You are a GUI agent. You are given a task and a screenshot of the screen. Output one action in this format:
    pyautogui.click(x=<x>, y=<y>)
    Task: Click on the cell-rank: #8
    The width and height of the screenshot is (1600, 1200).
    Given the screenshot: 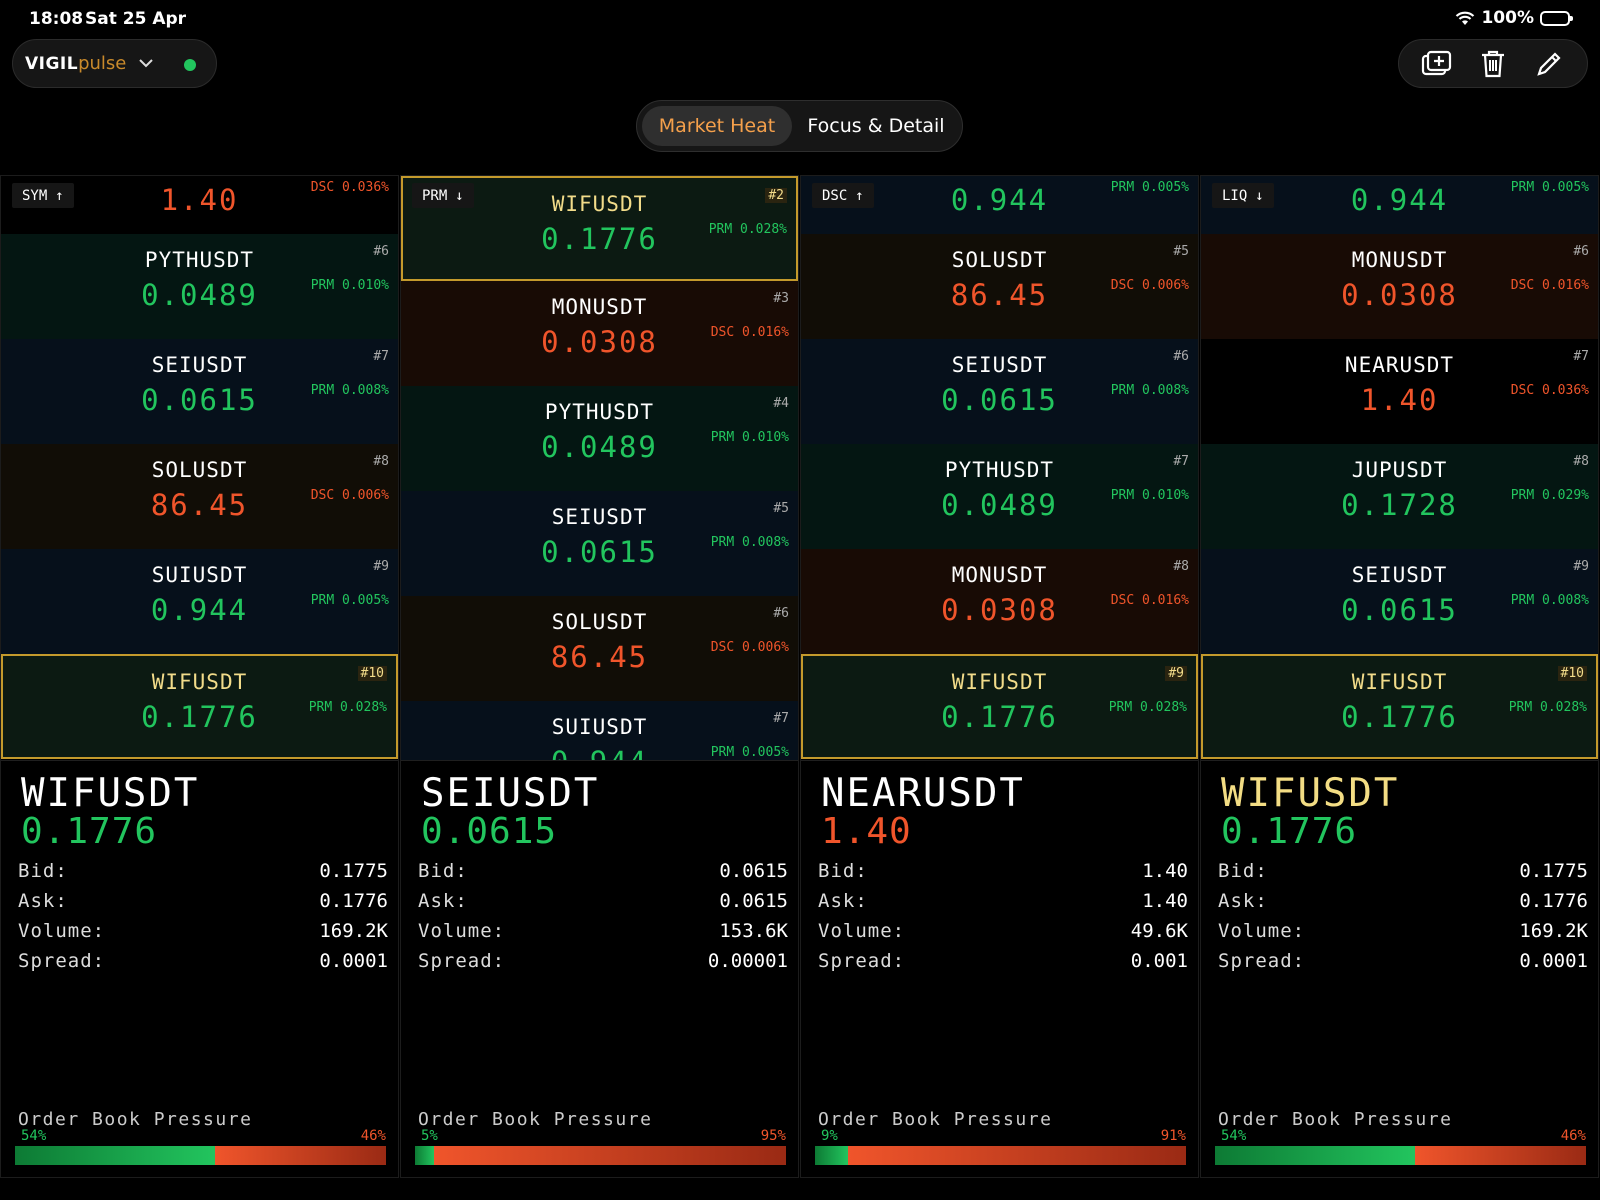 What is the action you would take?
    pyautogui.click(x=1581, y=461)
    